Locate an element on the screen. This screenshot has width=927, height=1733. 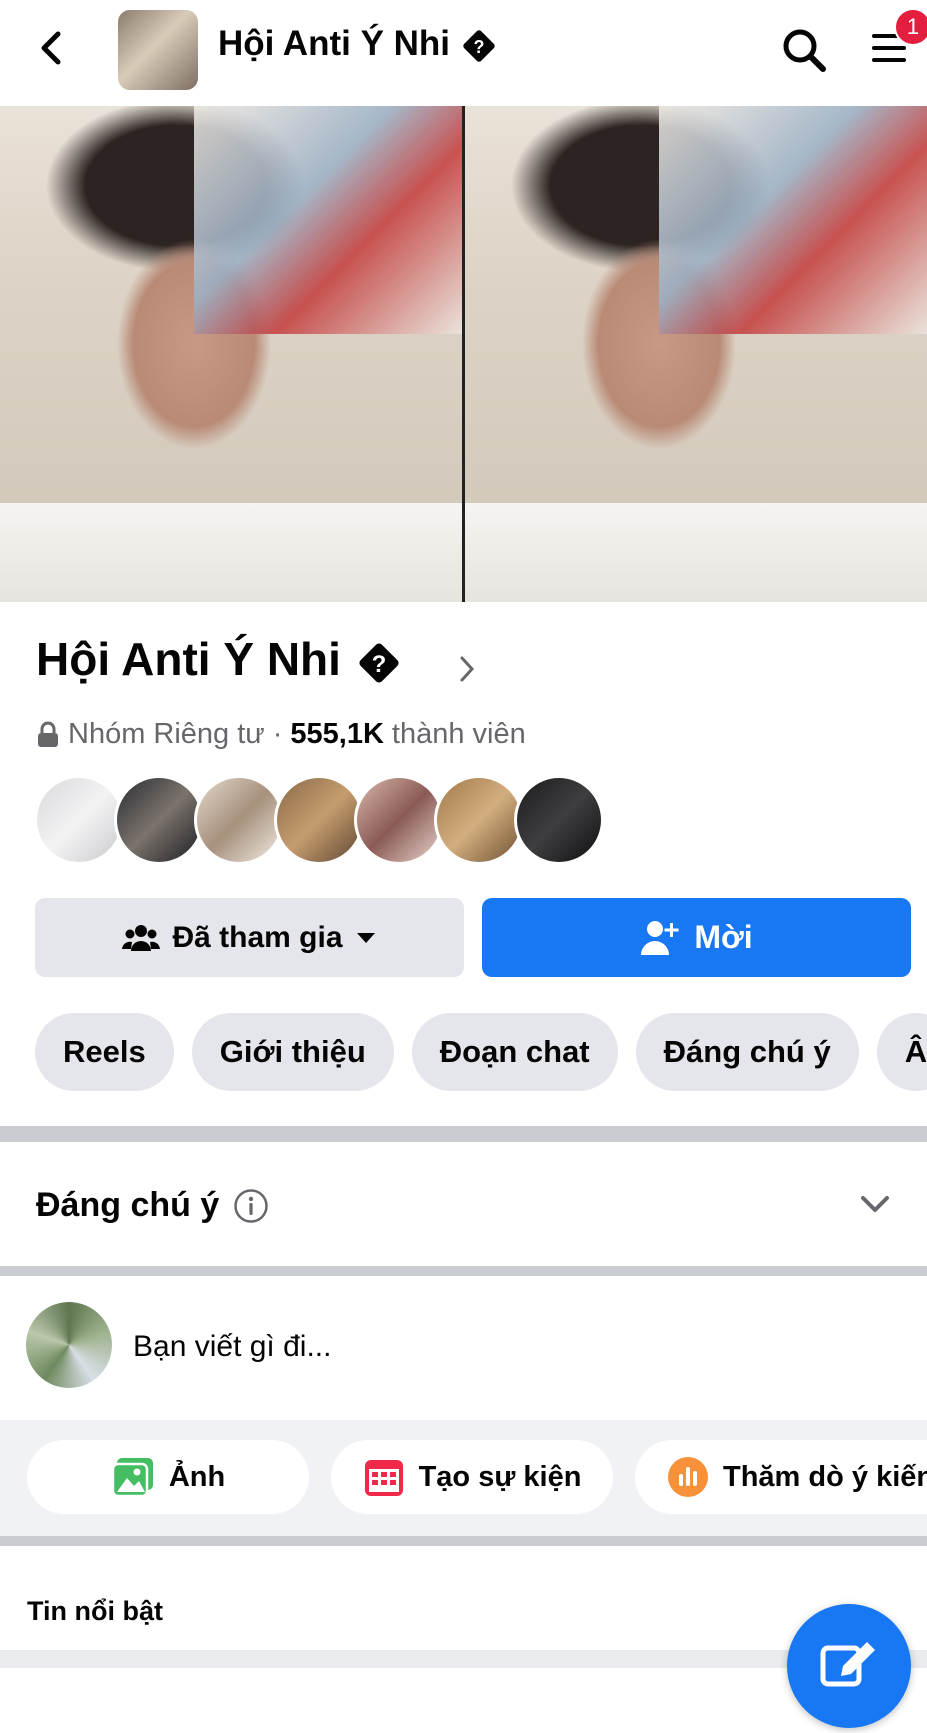
create-event-button: Tạo sự kiện is located at coordinates (472, 1477).